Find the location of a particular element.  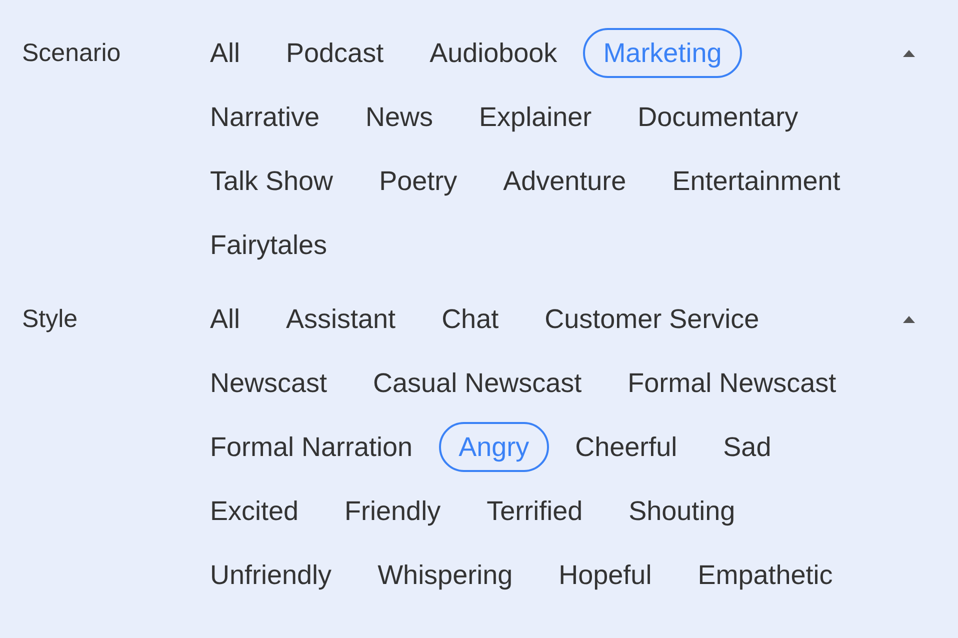

filter-chip: Friendly is located at coordinates (392, 511).